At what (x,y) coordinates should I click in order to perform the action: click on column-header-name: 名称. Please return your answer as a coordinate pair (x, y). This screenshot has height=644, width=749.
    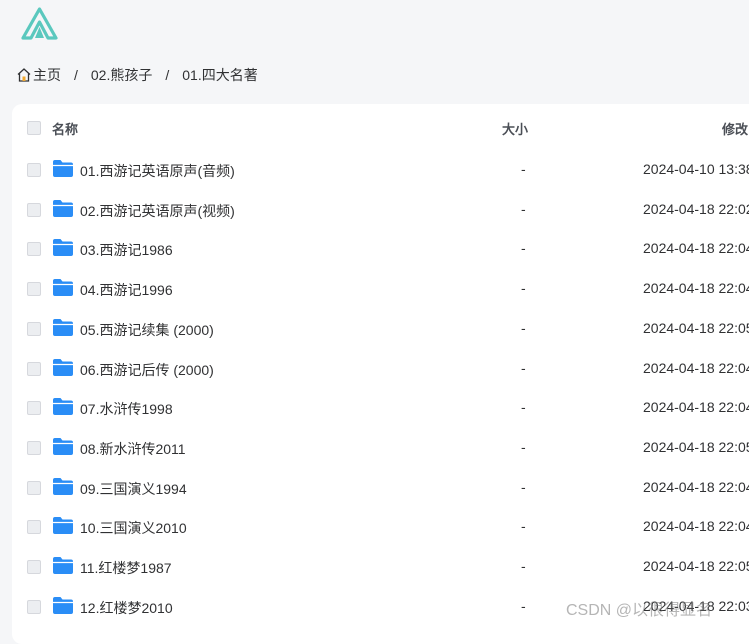
    Looking at the image, I should click on (65, 128).